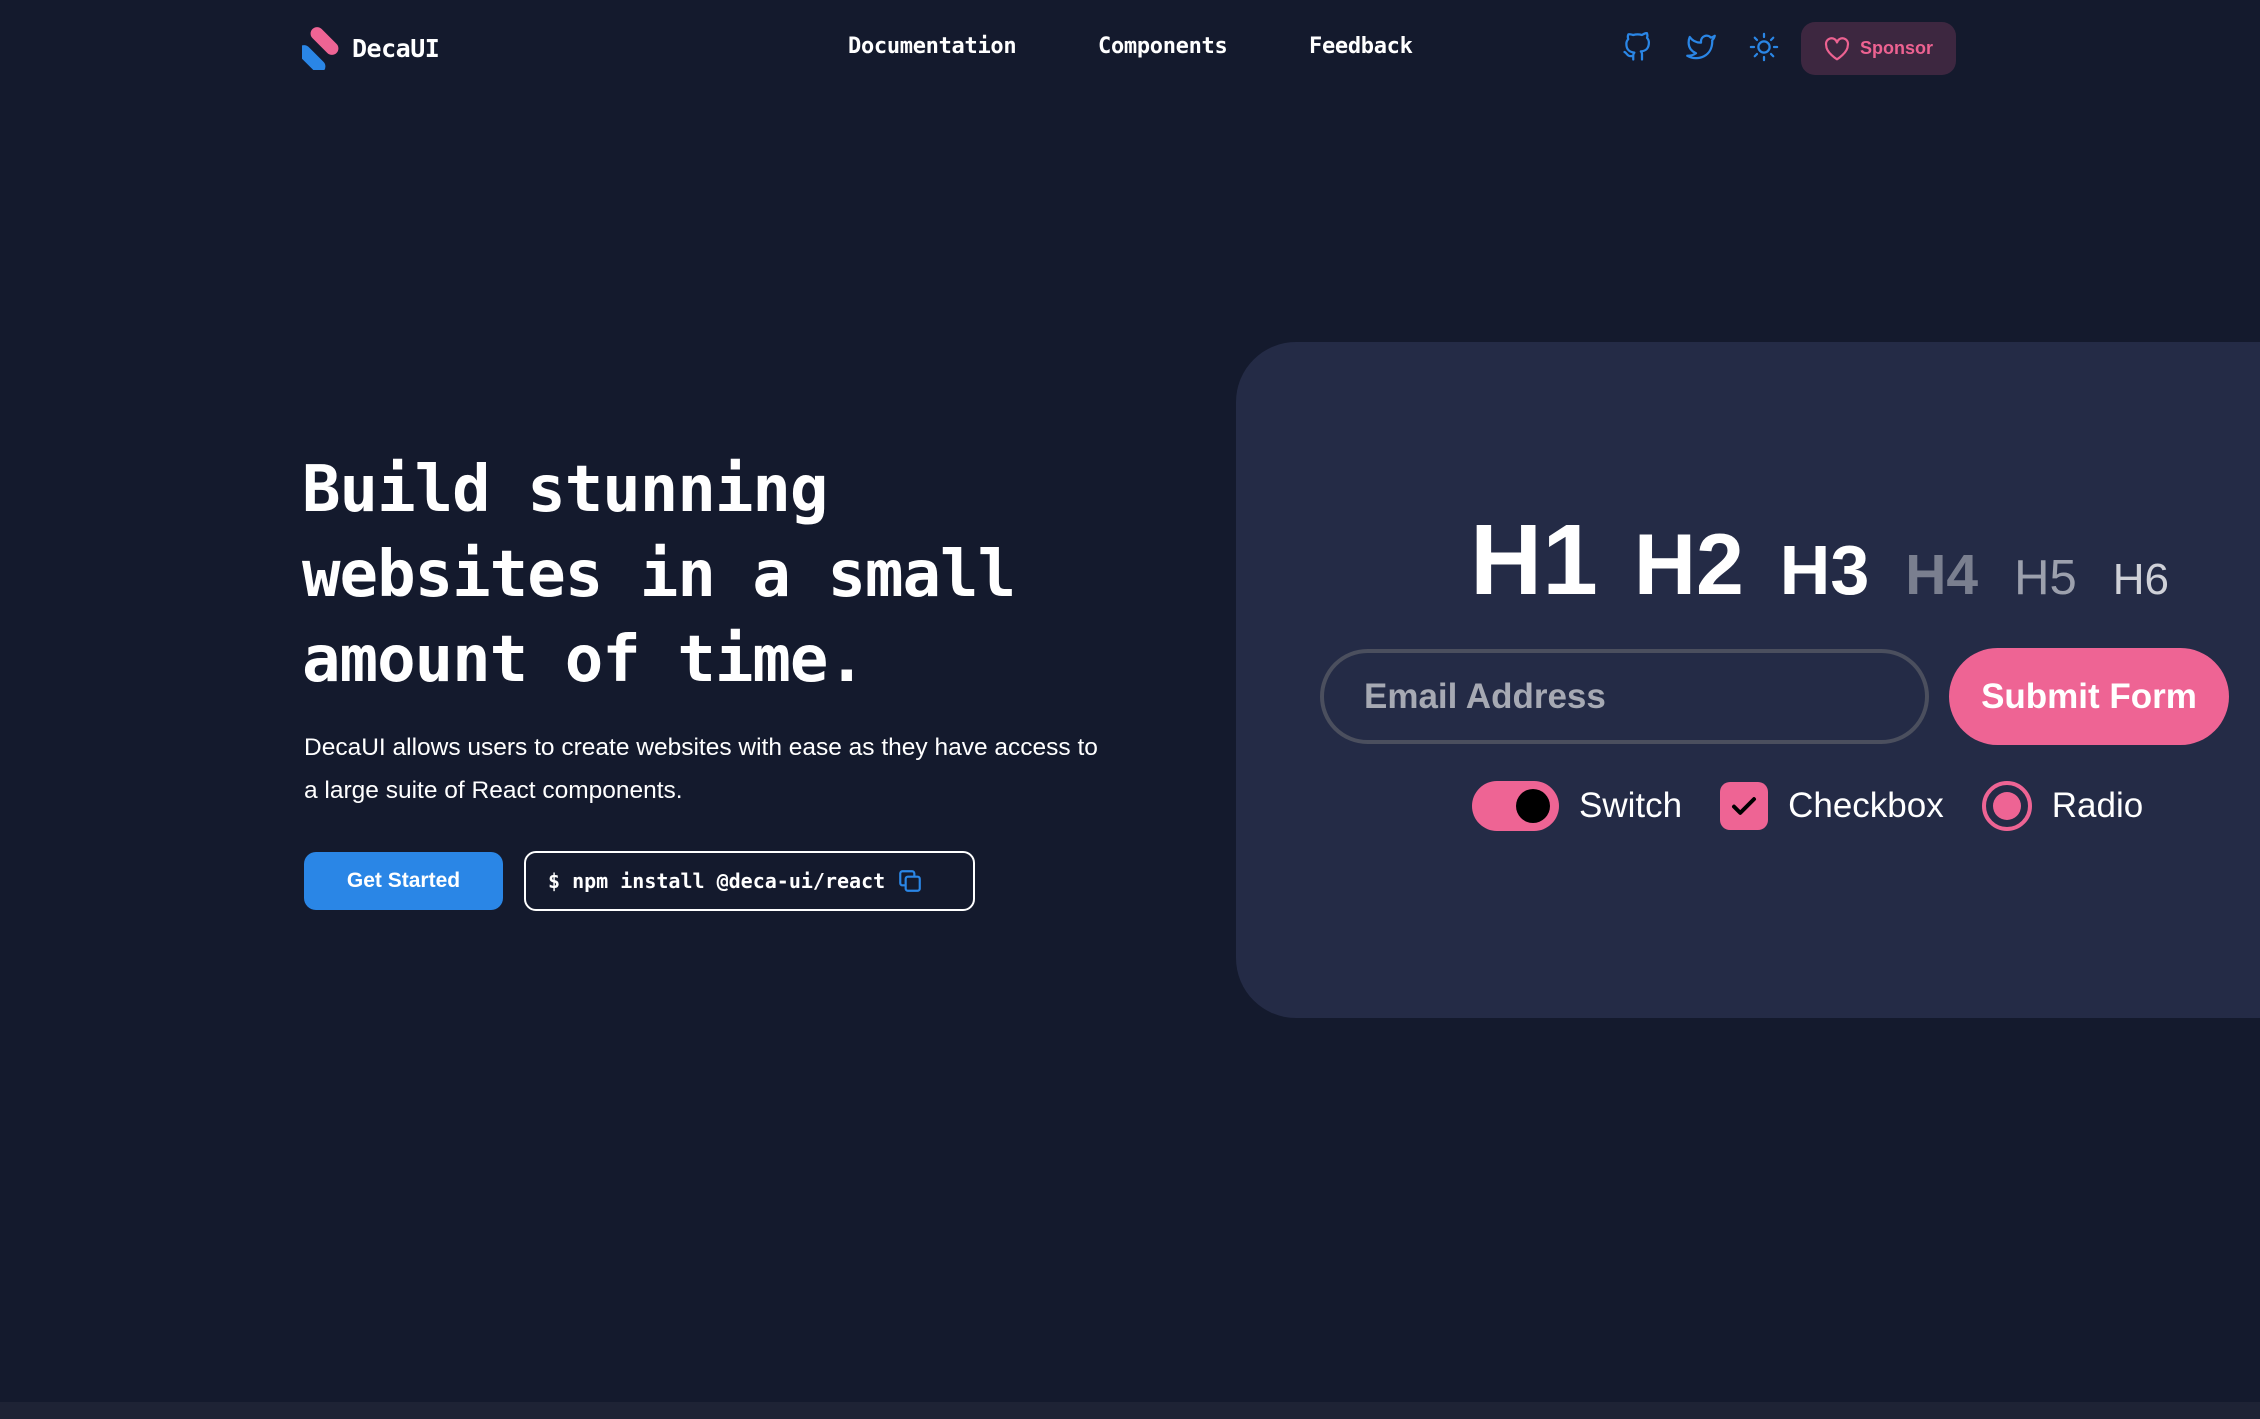 The width and height of the screenshot is (2260, 1419). I want to click on radio-label: Radio, so click(2097, 805).